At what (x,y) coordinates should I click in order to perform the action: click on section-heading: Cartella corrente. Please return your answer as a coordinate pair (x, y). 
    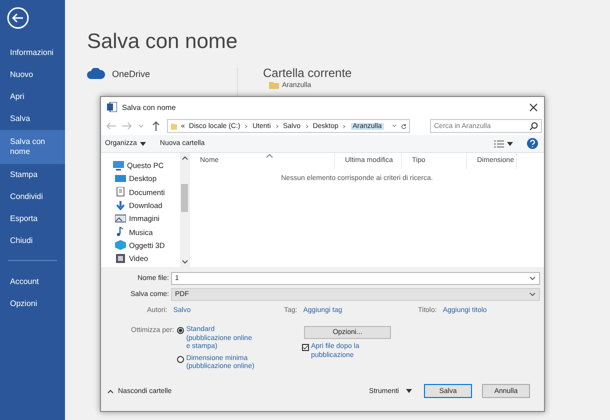
    Looking at the image, I should click on (307, 73).